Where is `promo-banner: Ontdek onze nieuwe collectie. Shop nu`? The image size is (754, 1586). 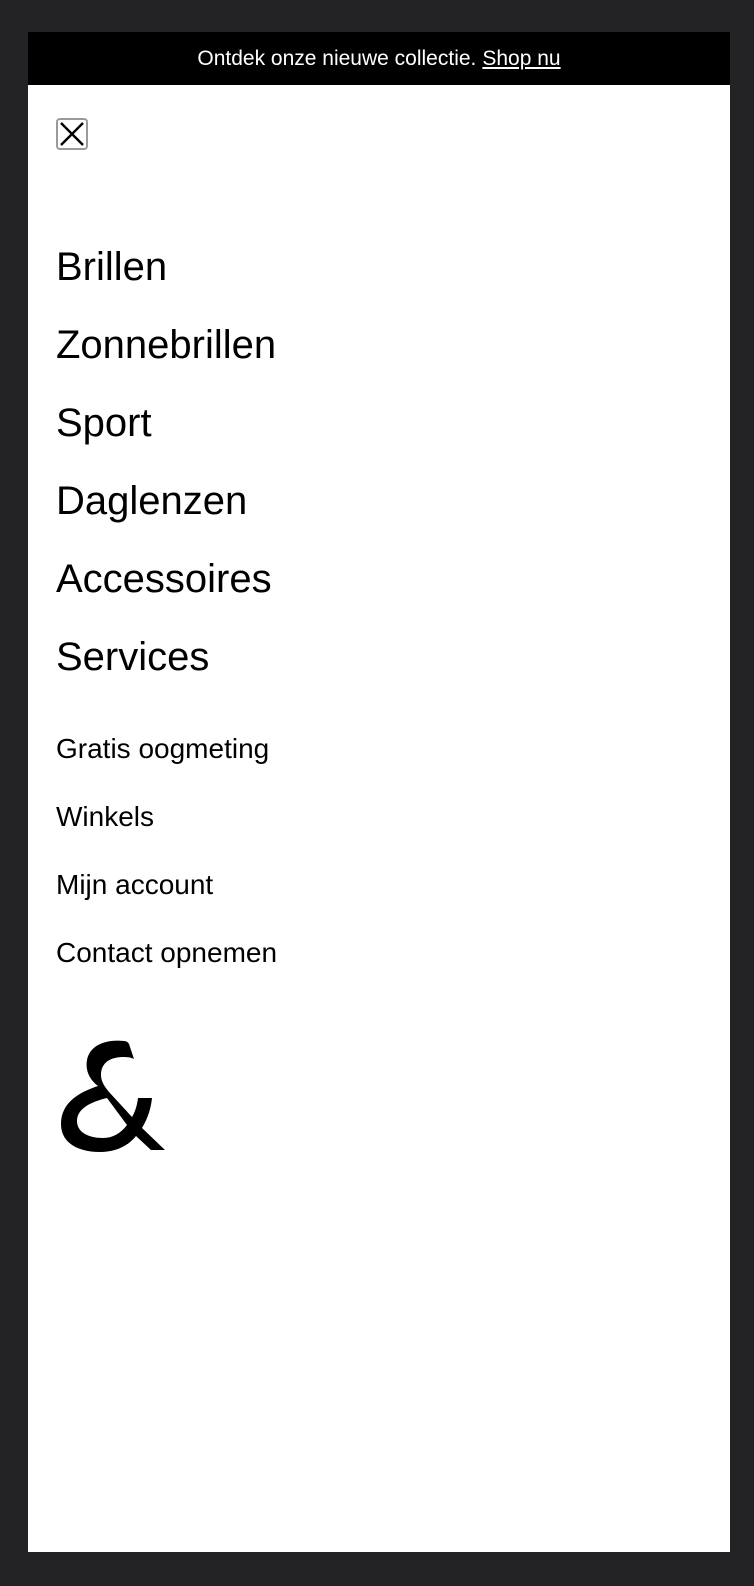 promo-banner: Ontdek onze nieuwe collectie. Shop nu is located at coordinates (379, 58).